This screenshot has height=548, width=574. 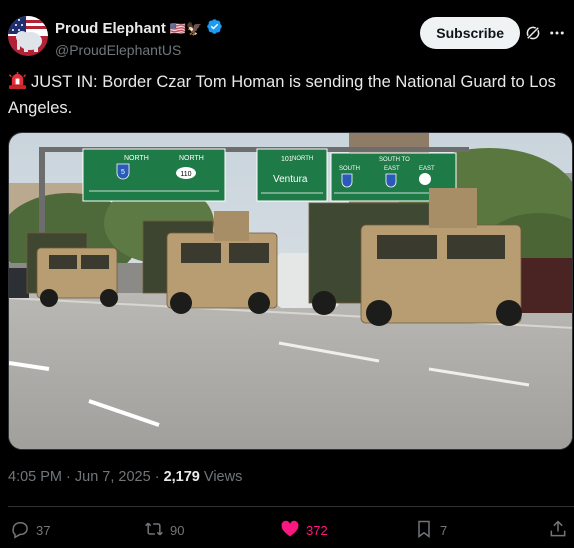 What do you see at coordinates (470, 33) in the screenshot?
I see `subscribe-button: Subscribe` at bounding box center [470, 33].